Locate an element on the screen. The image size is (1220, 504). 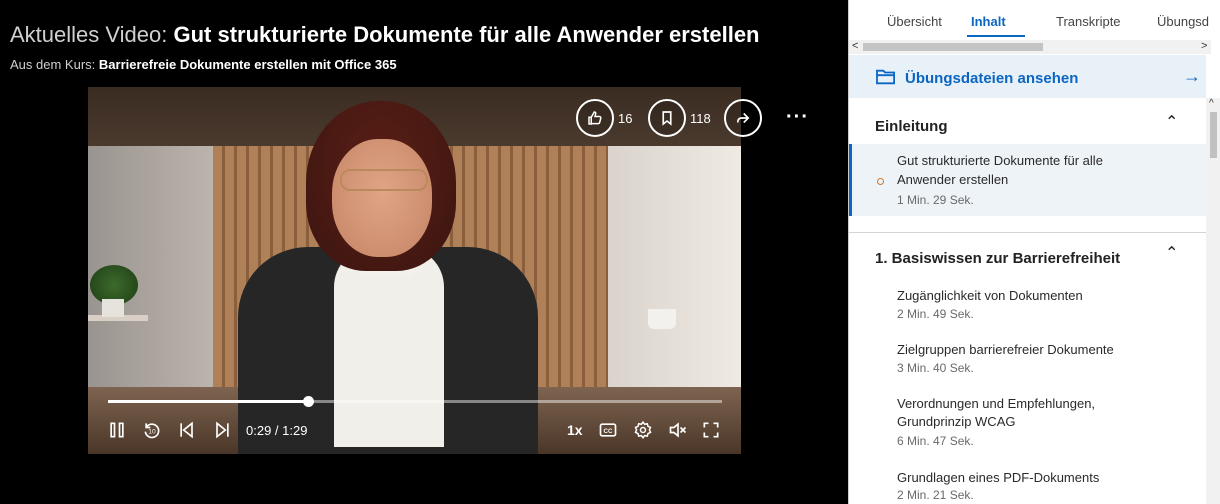
toc-item-duration: 6 Min. 47 Sek. is located at coordinates (935, 441).